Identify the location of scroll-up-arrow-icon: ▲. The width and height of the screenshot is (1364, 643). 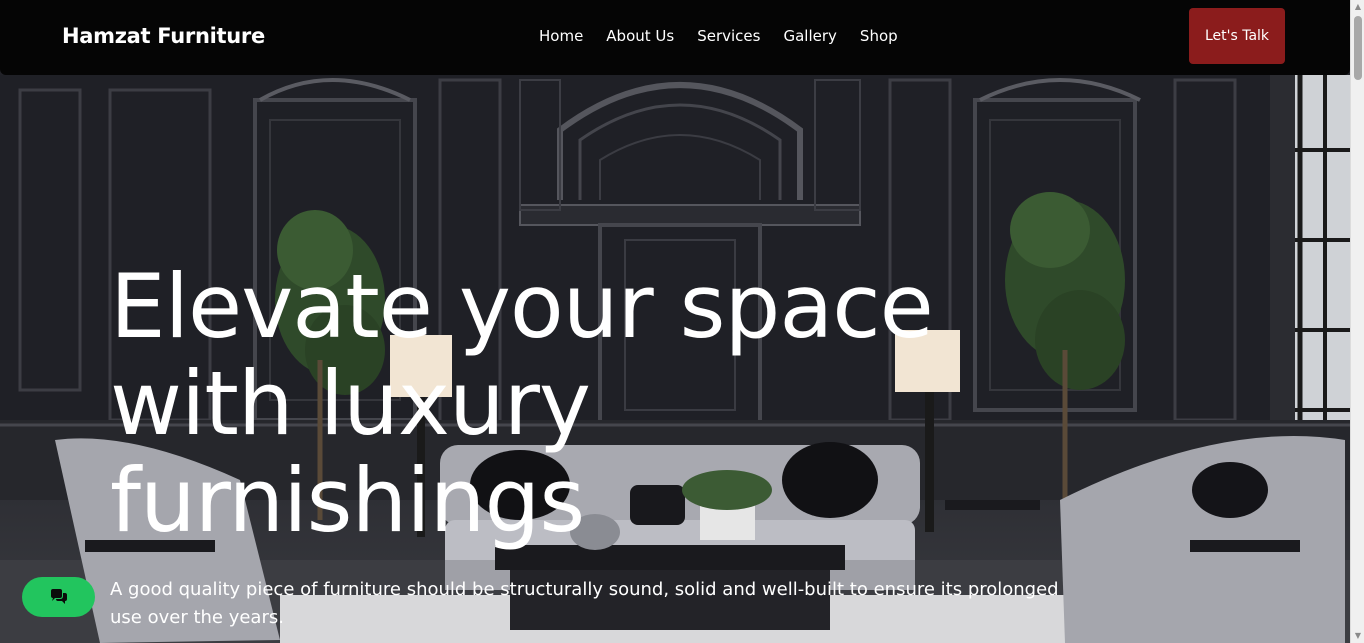
(1357, 7).